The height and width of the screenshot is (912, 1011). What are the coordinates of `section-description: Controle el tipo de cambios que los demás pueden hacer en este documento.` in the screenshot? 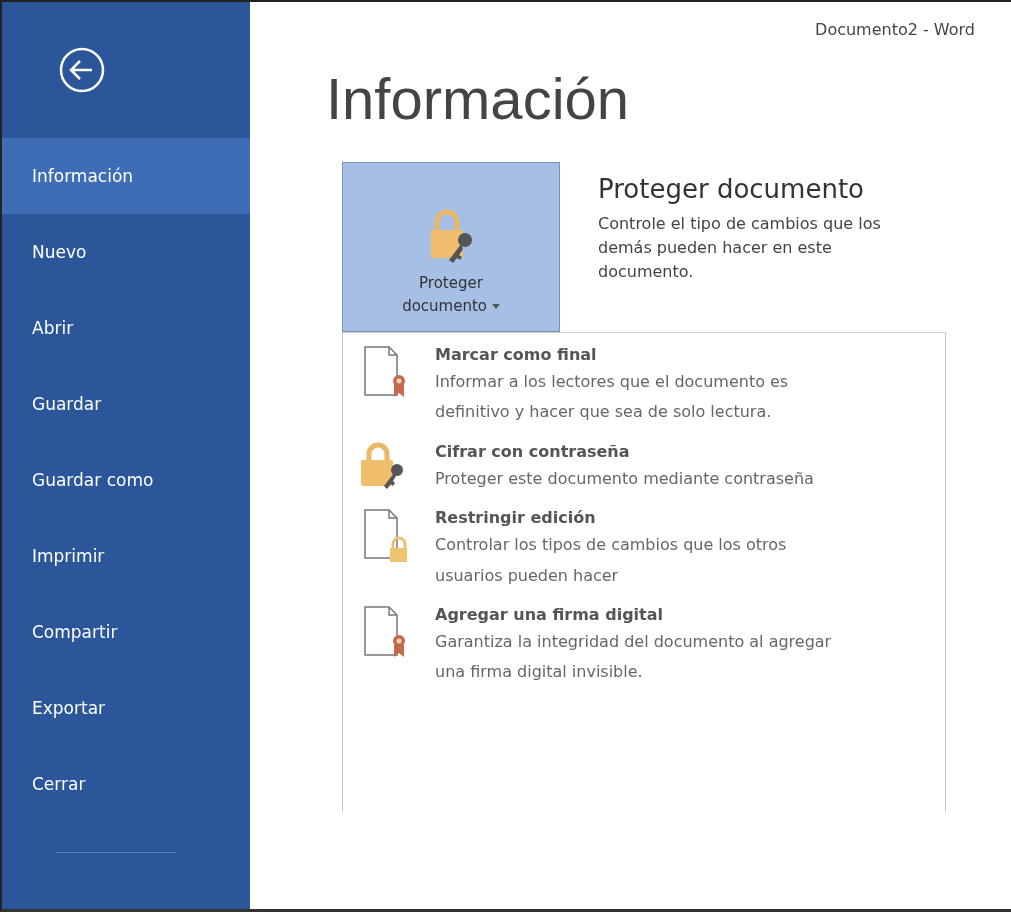 It's located at (740, 248).